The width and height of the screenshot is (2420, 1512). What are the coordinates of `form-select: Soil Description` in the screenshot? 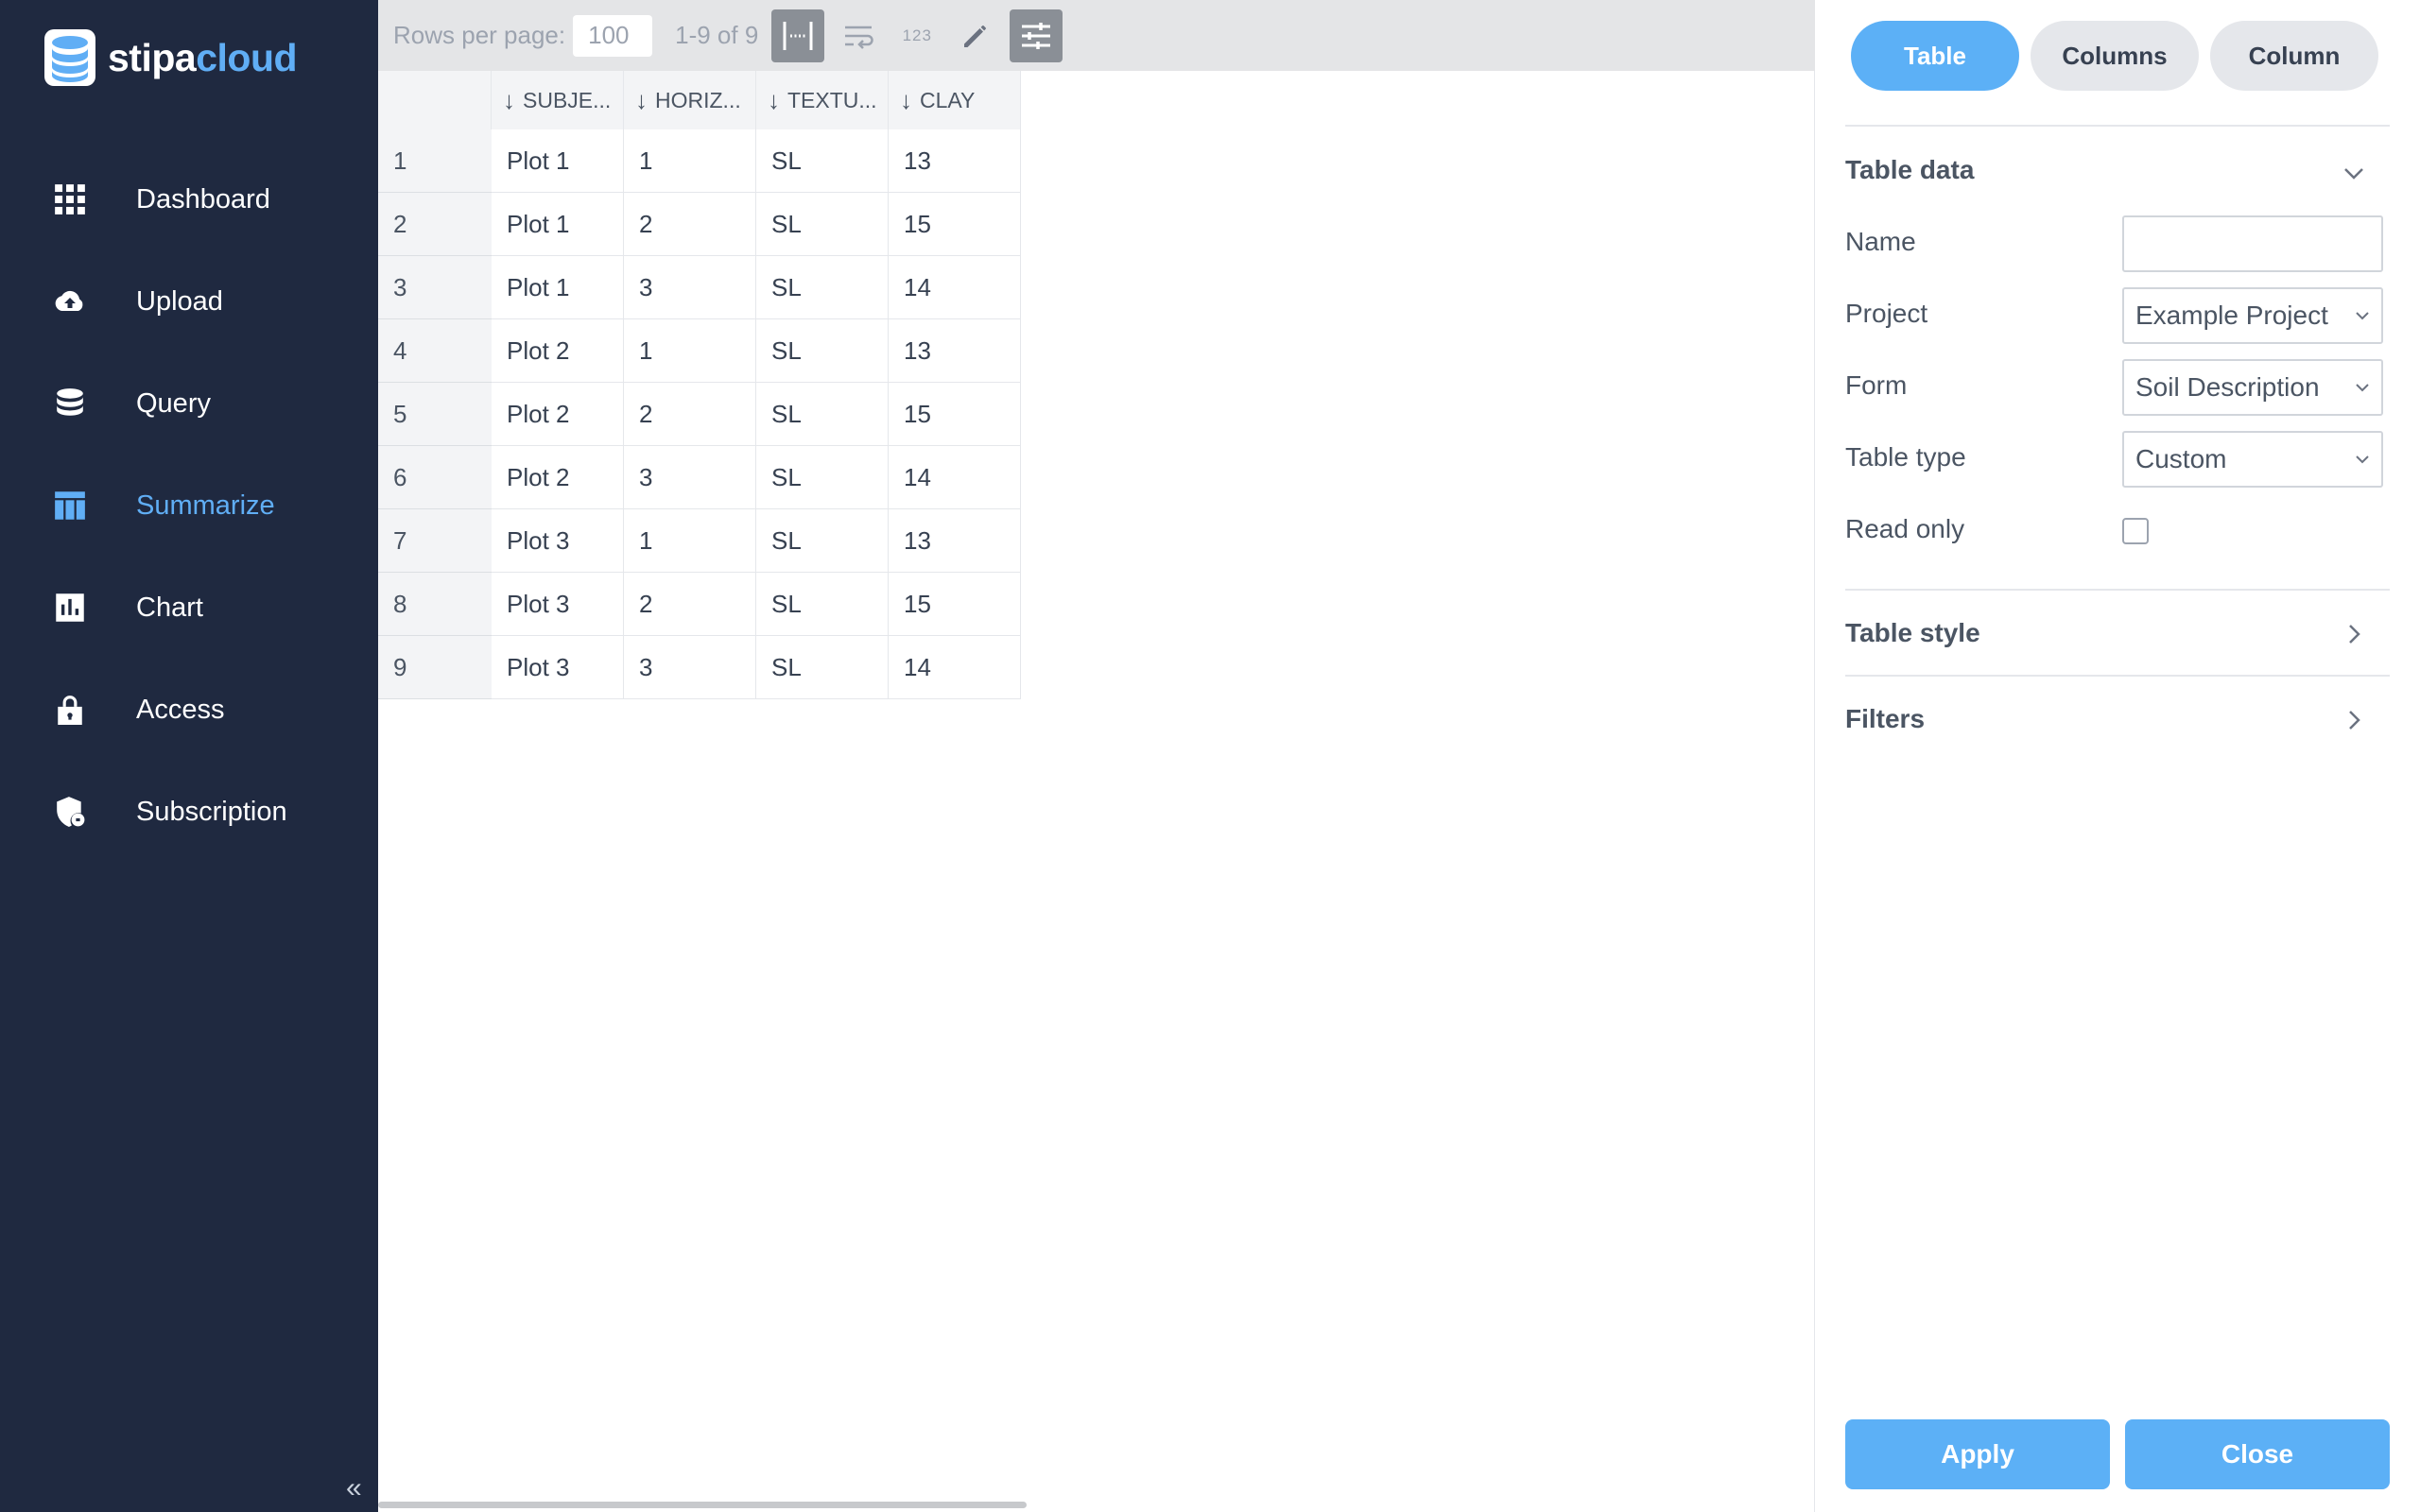 It's located at (2252, 387).